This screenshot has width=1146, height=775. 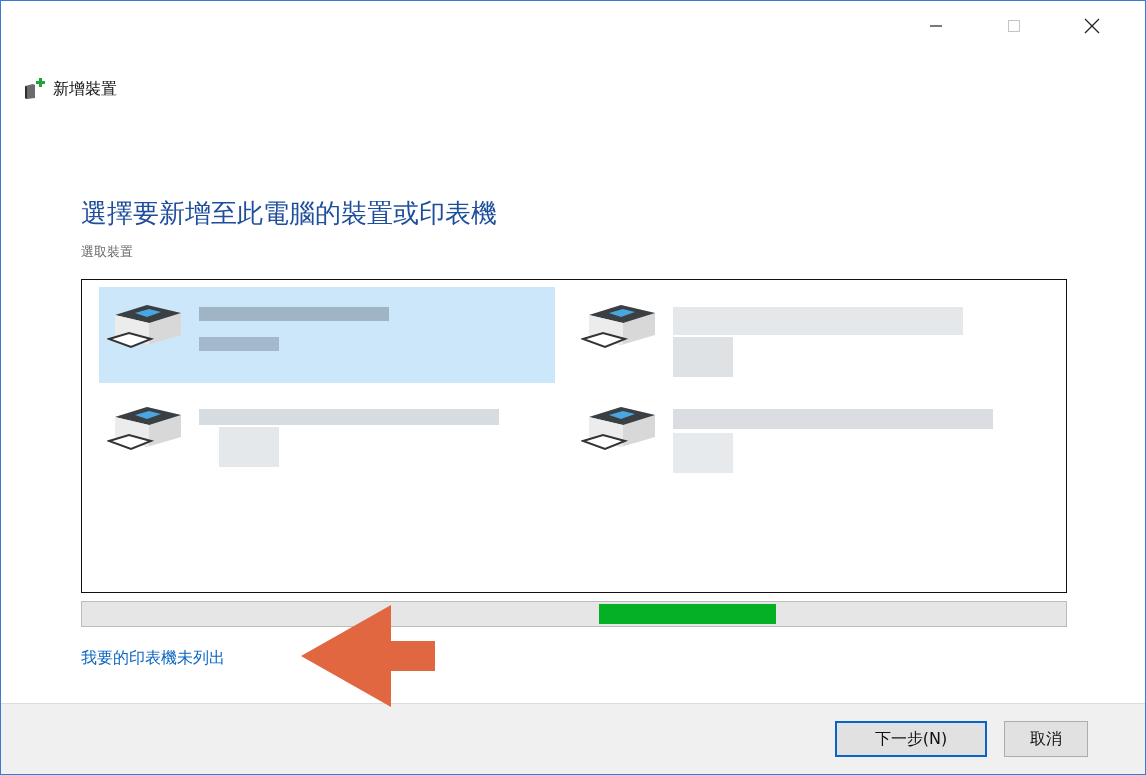 What do you see at coordinates (289, 213) in the screenshot?
I see `page-heading: 選擇要新增至此電腦的裝置或印表機` at bounding box center [289, 213].